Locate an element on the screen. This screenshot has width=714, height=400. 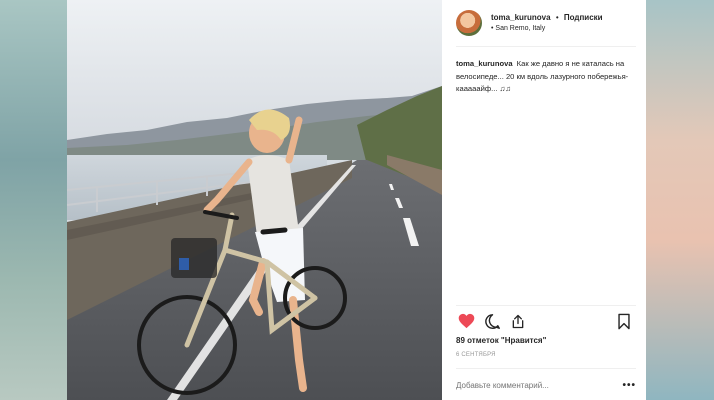
comment-icon is located at coordinates (492, 321).